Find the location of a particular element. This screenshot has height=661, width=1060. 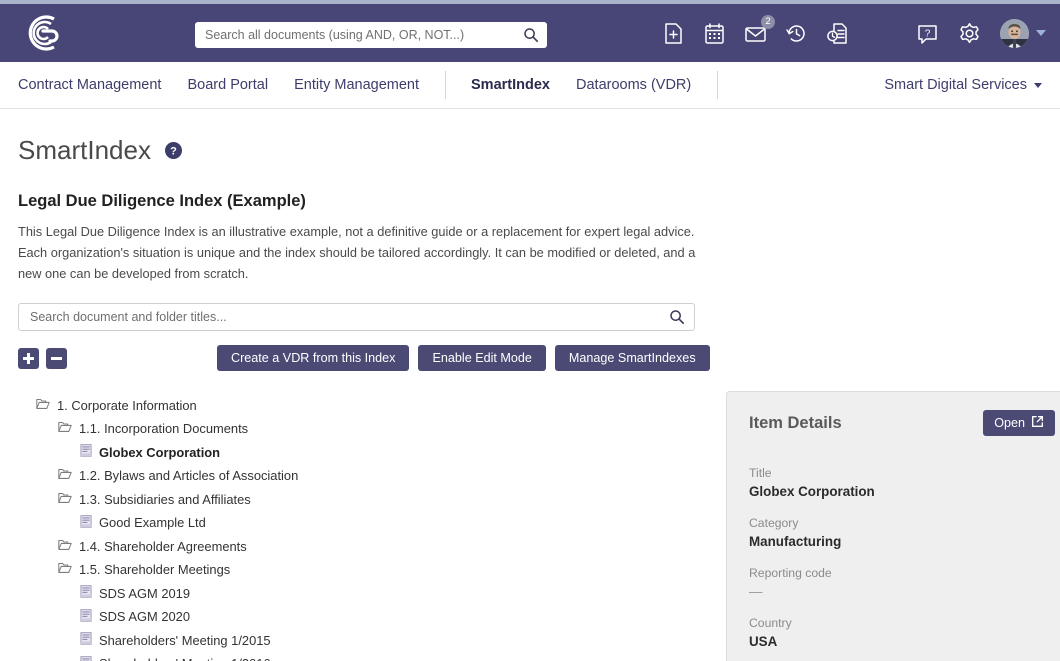

detail-field-label: Country is located at coordinates (770, 623).